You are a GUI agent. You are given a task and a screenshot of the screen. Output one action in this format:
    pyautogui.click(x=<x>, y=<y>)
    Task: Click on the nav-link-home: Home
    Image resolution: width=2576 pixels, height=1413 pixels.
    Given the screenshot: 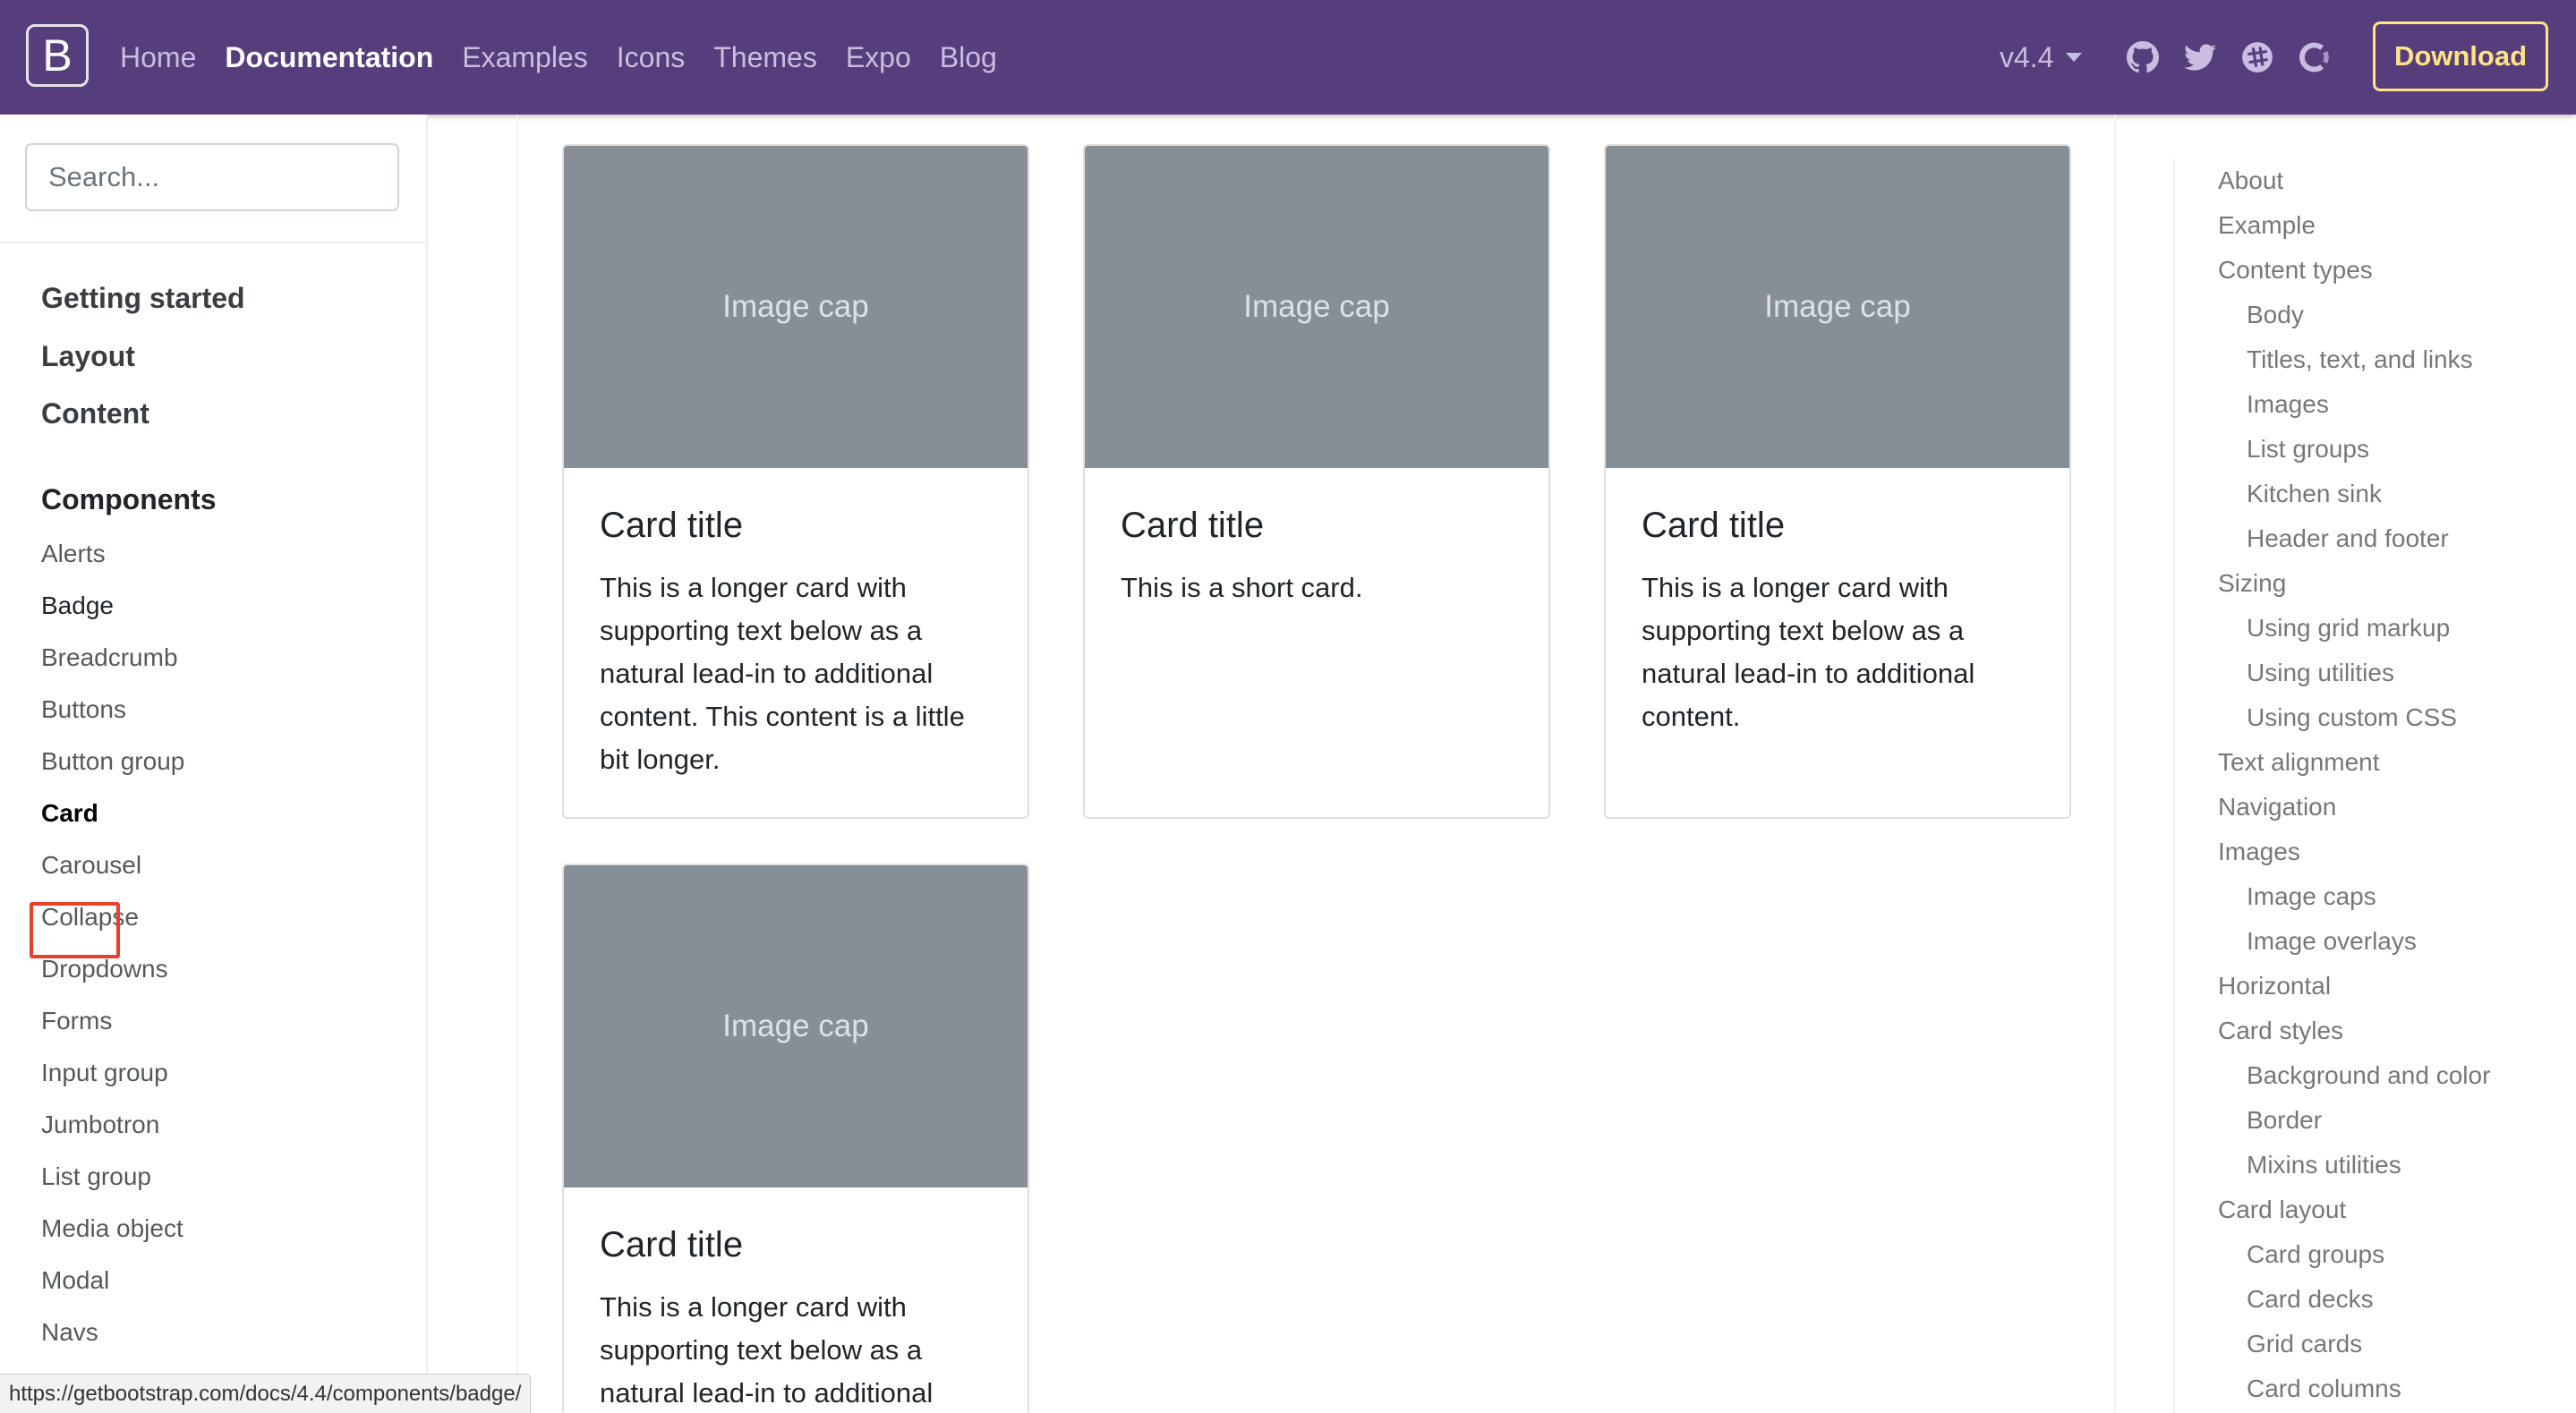 What is the action you would take?
    pyautogui.click(x=158, y=58)
    